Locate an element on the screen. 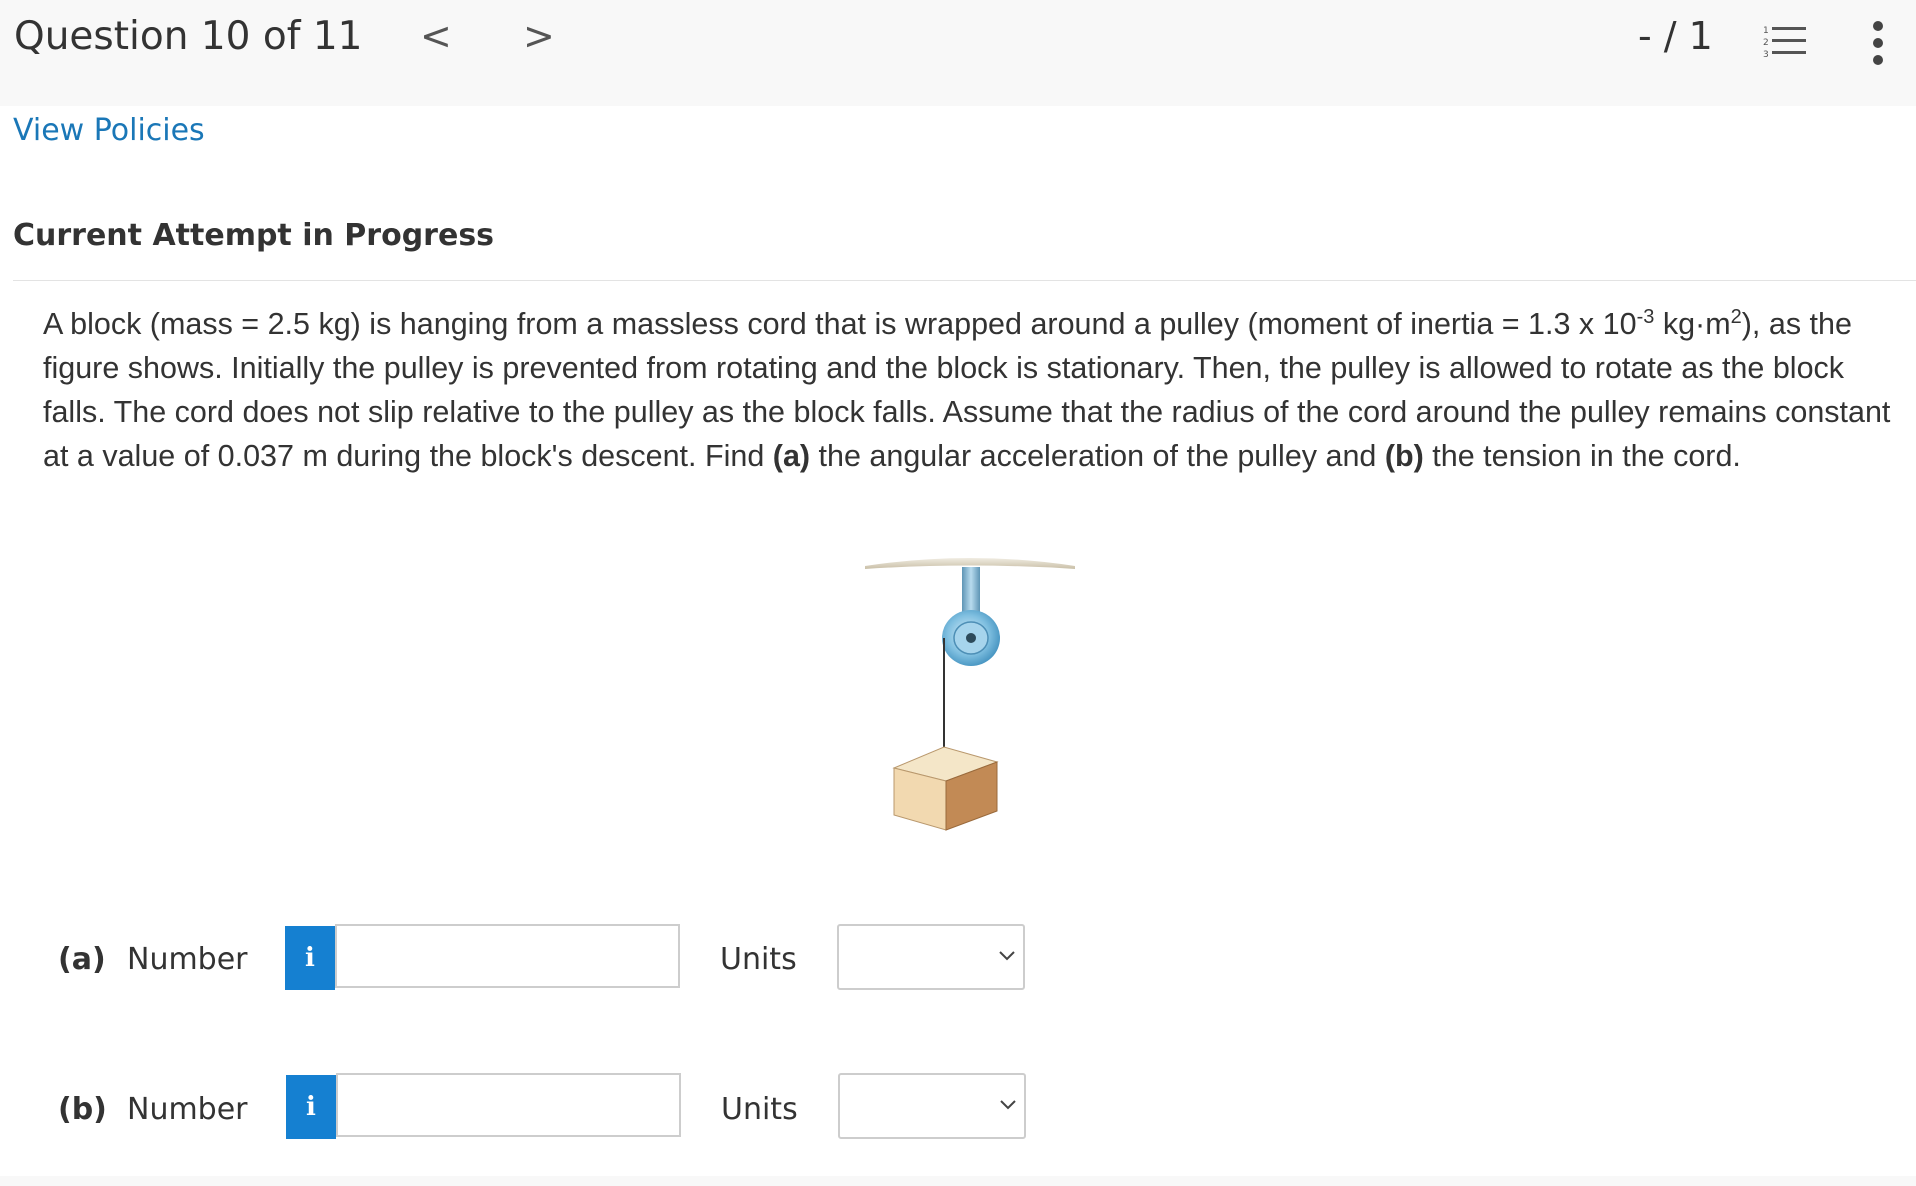  svg-text: 1 is located at coordinates (1766, 31).